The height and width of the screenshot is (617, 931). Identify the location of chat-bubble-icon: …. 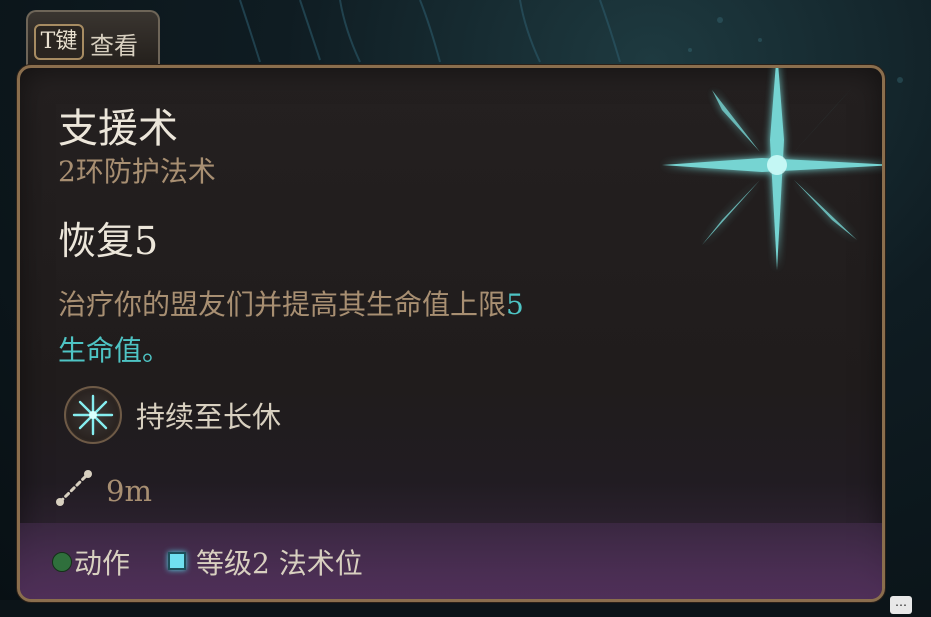
(901, 605).